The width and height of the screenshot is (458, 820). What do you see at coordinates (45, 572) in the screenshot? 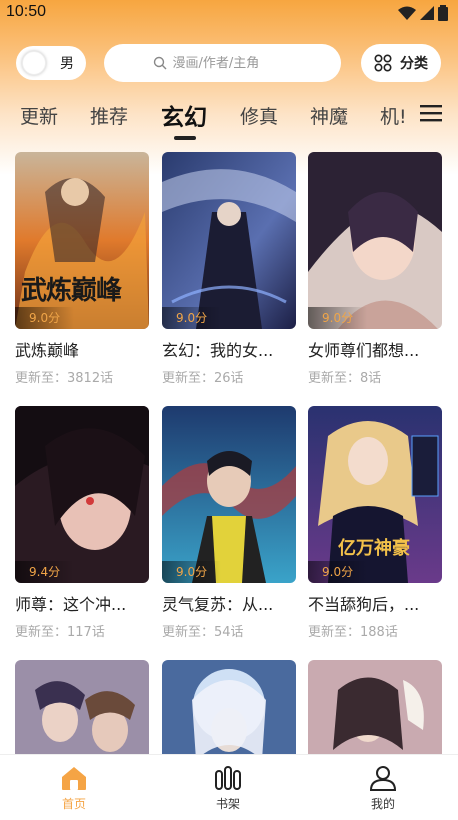
I see `score-badge: 9.4分` at bounding box center [45, 572].